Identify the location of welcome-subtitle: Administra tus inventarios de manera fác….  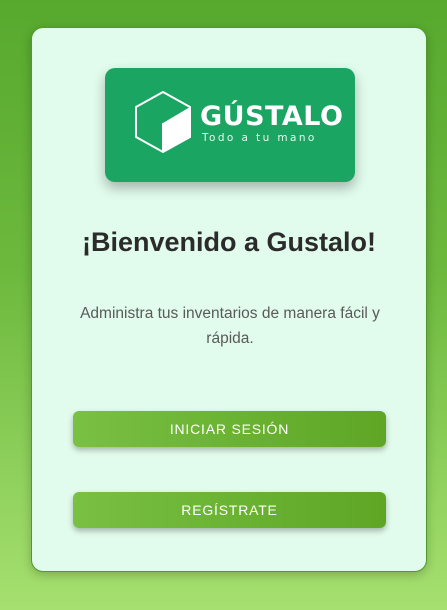
(230, 326).